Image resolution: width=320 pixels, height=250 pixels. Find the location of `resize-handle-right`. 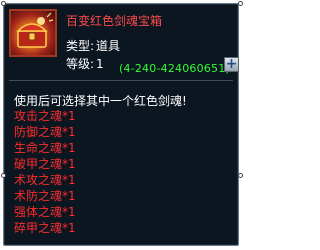

resize-handle-right is located at coordinates (240, 175).